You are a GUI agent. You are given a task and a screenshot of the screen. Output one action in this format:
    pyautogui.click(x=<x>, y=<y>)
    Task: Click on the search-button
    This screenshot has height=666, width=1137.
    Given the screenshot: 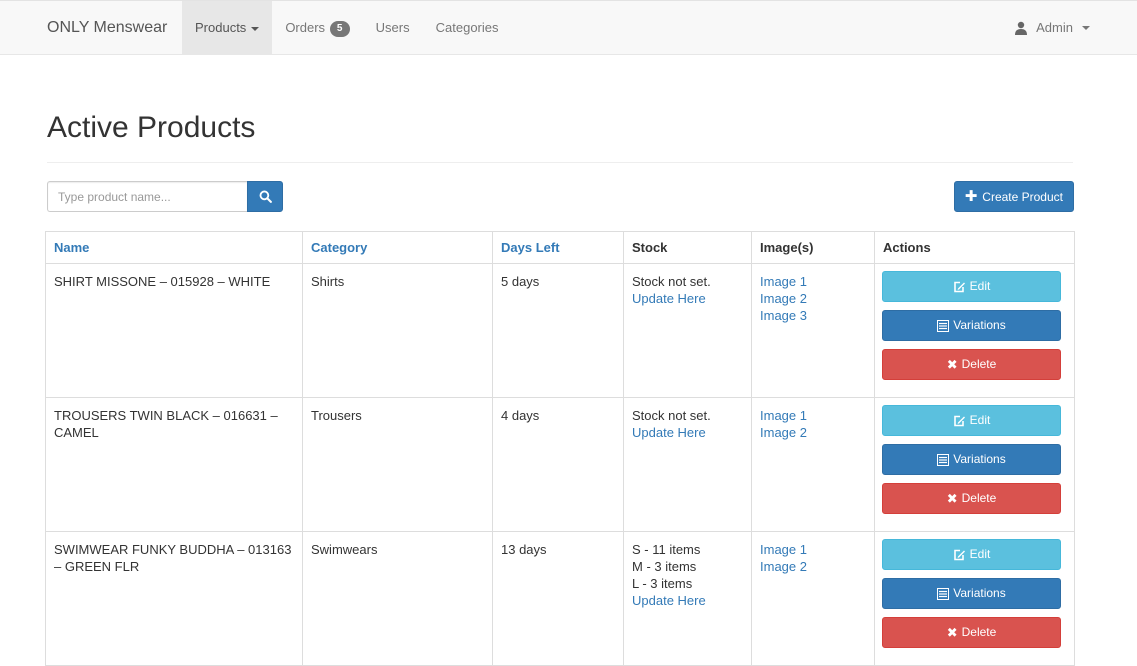 What is the action you would take?
    pyautogui.click(x=265, y=196)
    